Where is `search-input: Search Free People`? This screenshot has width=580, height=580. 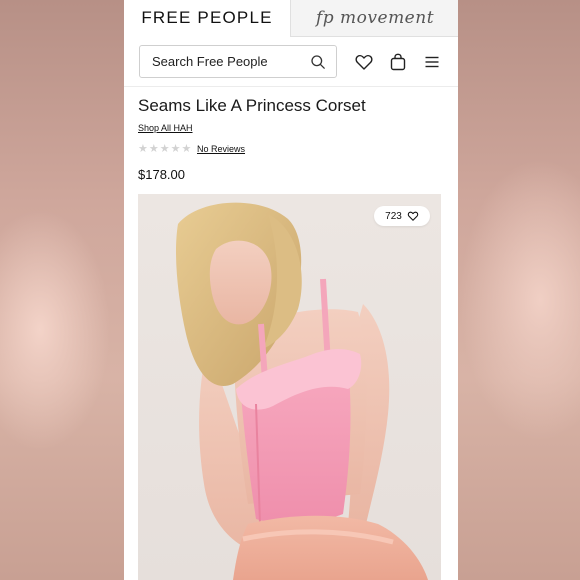
search-input: Search Free People is located at coordinates (238, 61).